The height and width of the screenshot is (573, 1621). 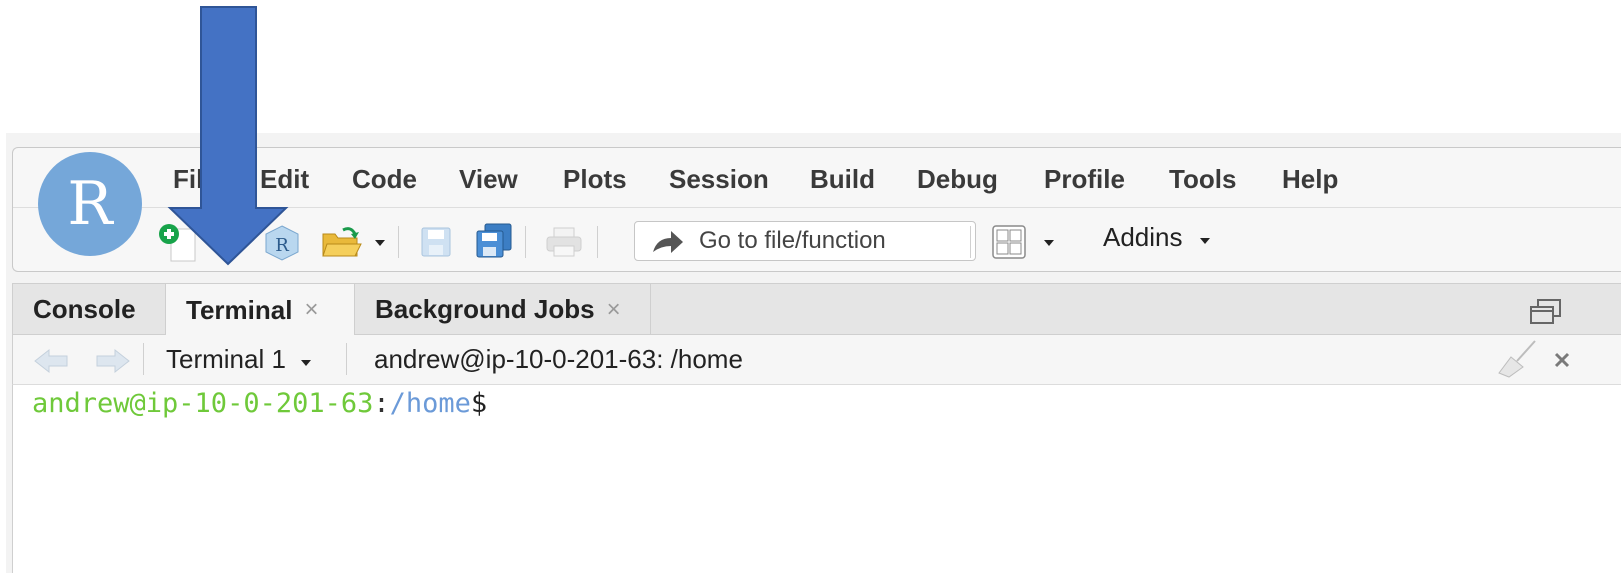 What do you see at coordinates (430, 403) in the screenshot?
I see `prompt-path: /home` at bounding box center [430, 403].